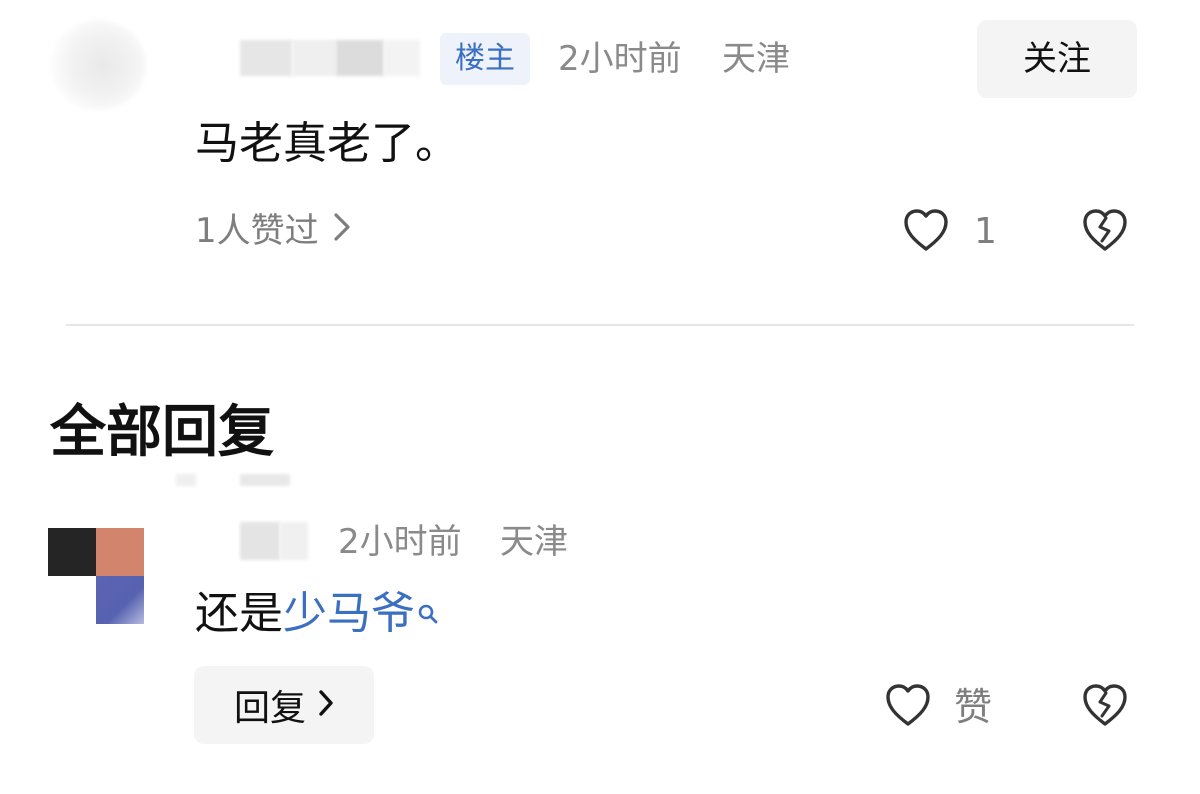 This screenshot has width=1200, height=794. Describe the element at coordinates (600, 325) in the screenshot. I see `divider` at that location.